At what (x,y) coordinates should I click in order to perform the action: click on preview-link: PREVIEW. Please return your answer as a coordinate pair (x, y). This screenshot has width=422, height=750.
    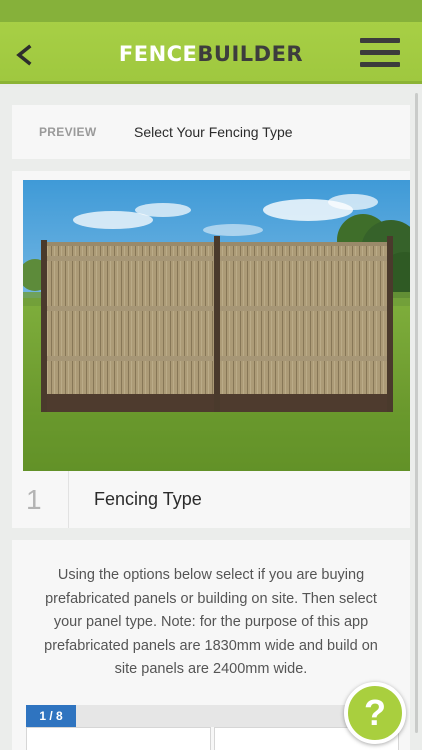
    Looking at the image, I should click on (67, 132).